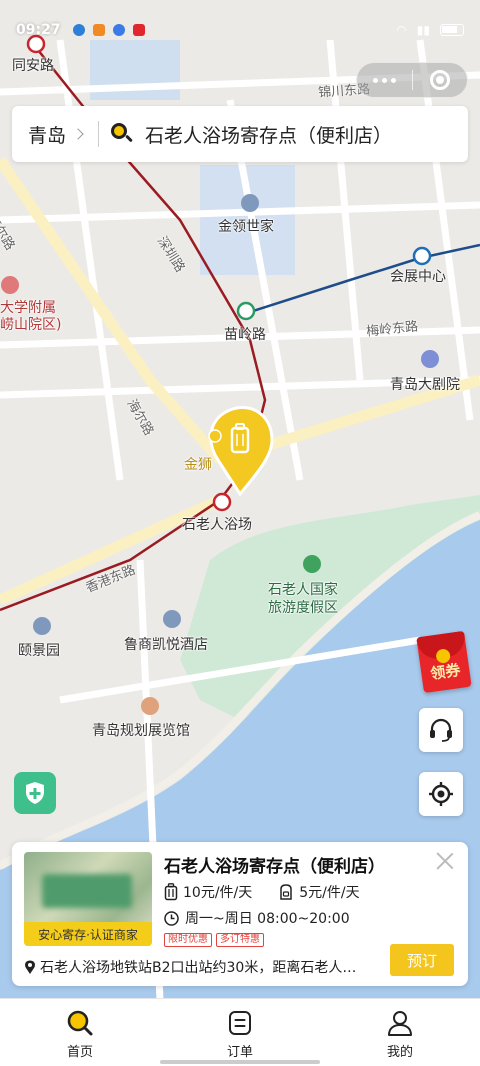 This screenshot has height=1066, width=480. I want to click on price-small: 5元/件/天, so click(329, 893).